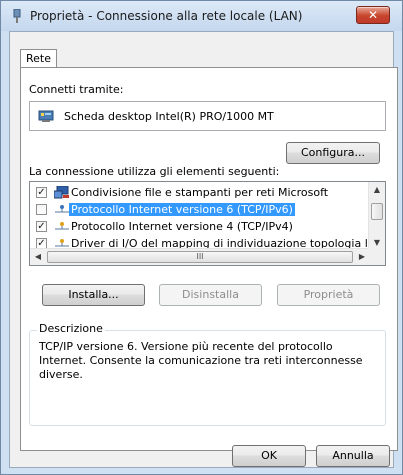 This screenshot has width=403, height=475. Describe the element at coordinates (377, 211) in the screenshot. I see `vertical-scroll-thumb` at that location.